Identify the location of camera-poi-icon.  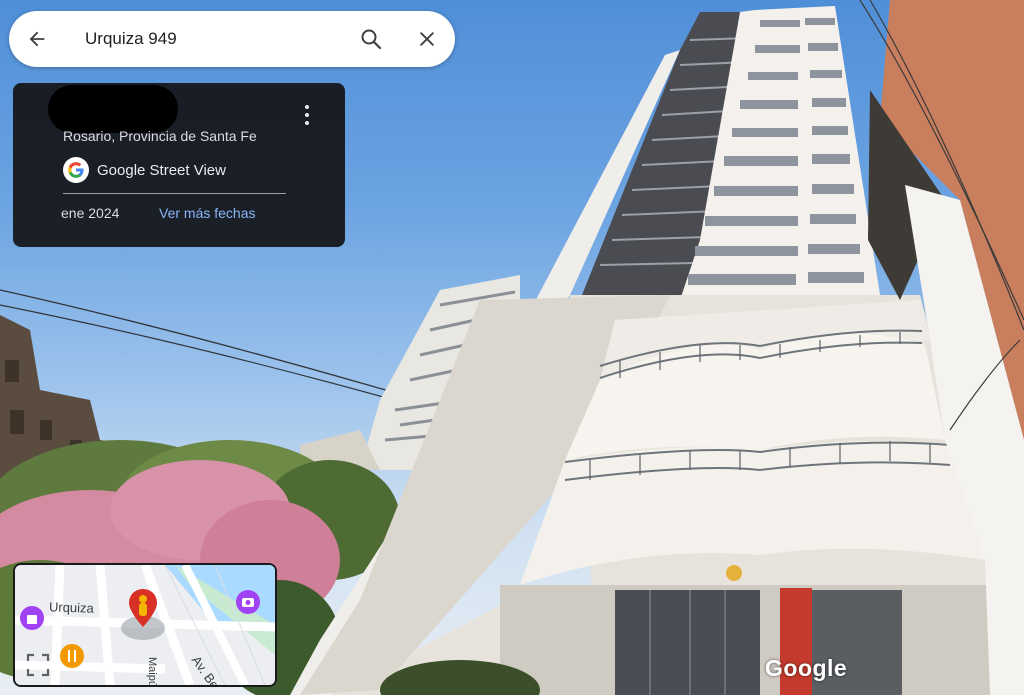
(248, 602).